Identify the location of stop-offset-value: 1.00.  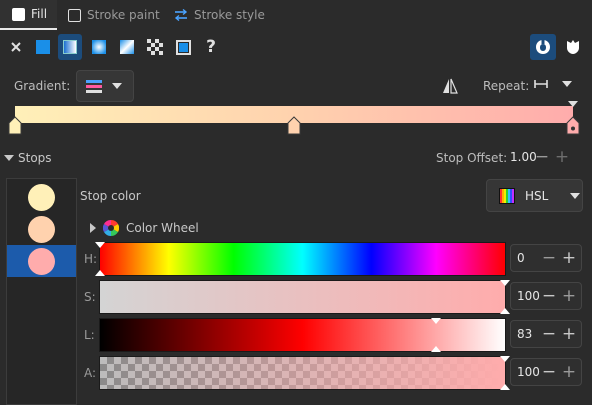
(520, 157).